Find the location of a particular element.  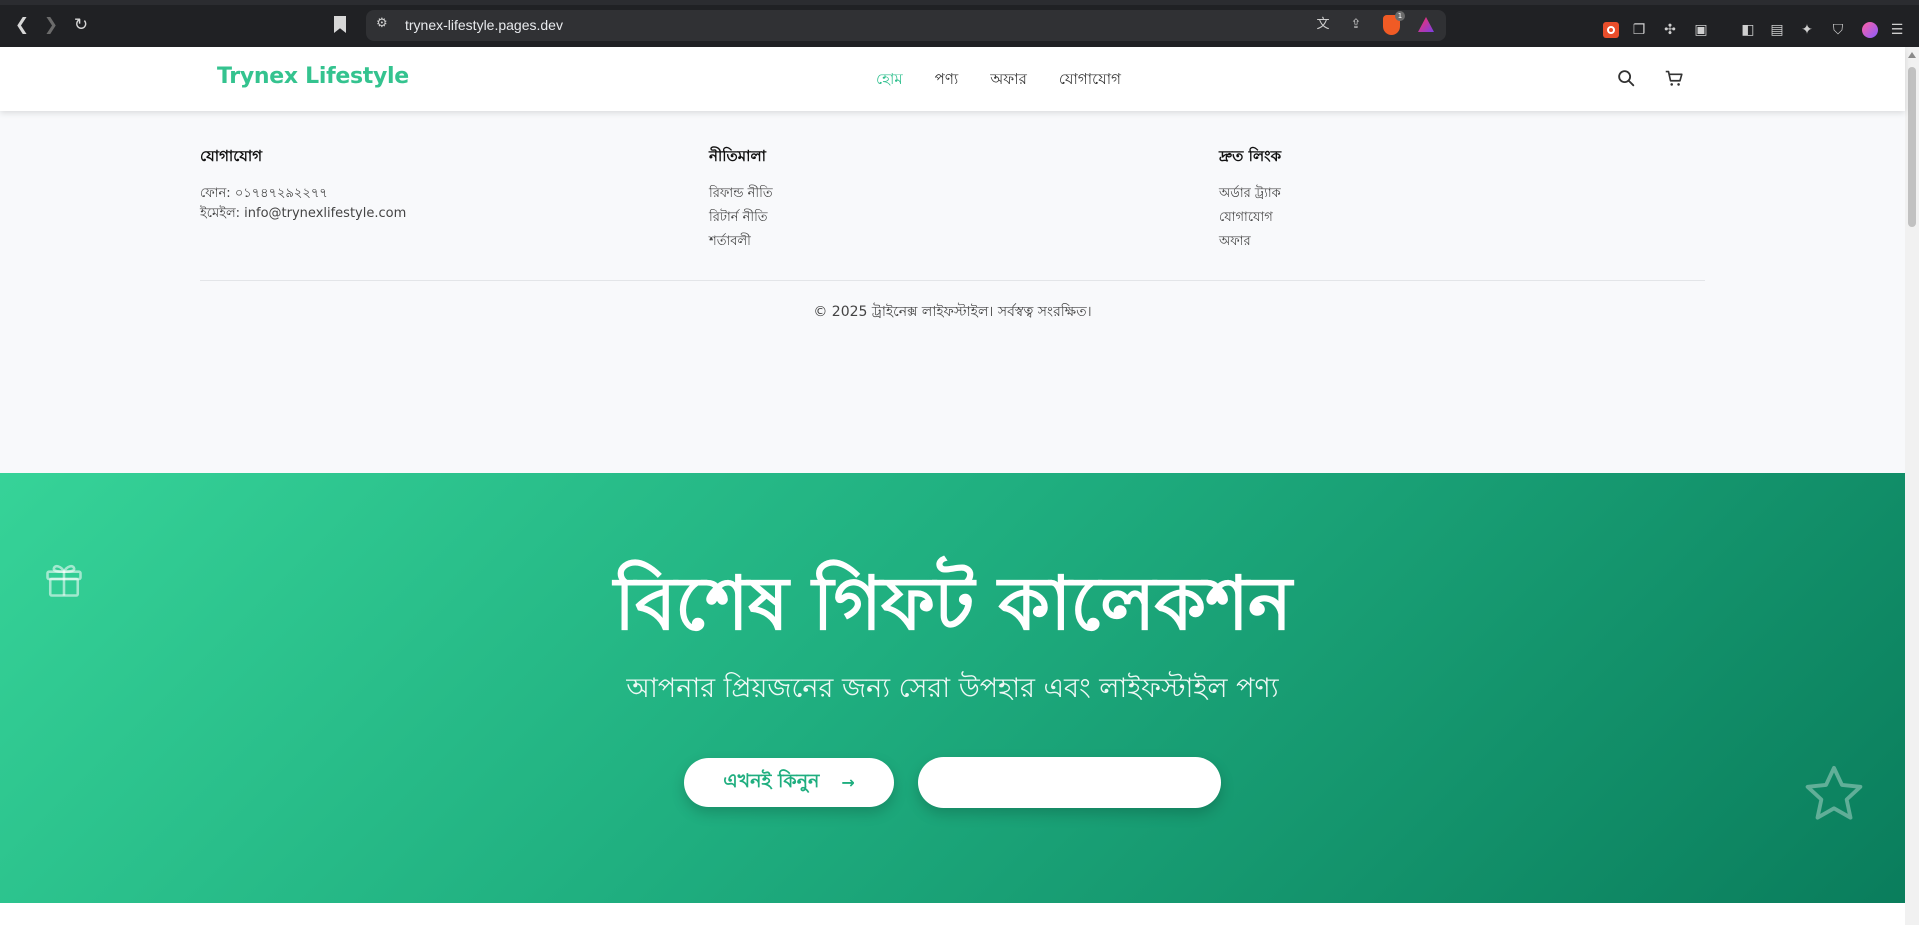

nav-offers: অফার is located at coordinates (1008, 80).